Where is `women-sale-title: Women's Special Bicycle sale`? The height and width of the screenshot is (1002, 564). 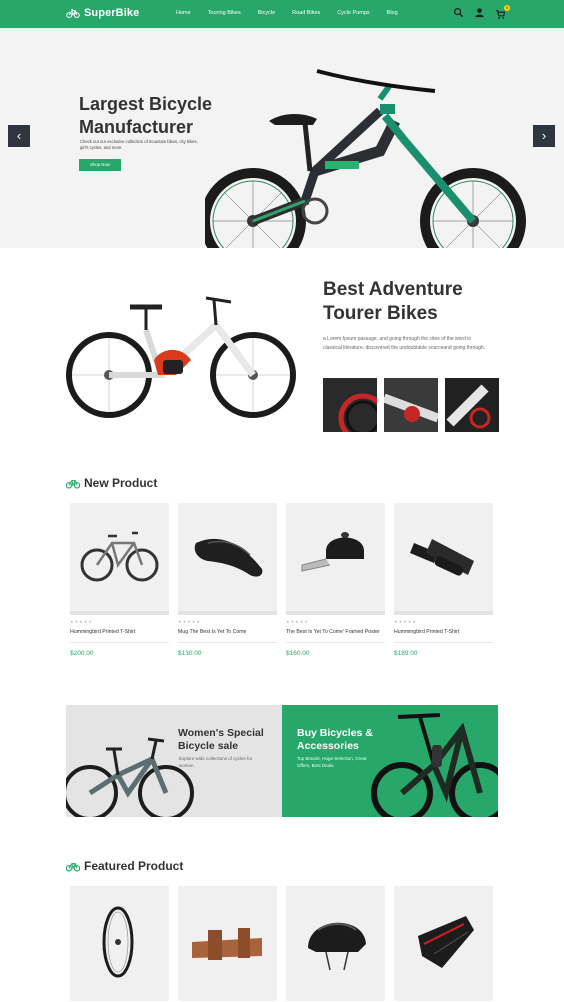 women-sale-title: Women's Special Bicycle sale is located at coordinates (221, 739).